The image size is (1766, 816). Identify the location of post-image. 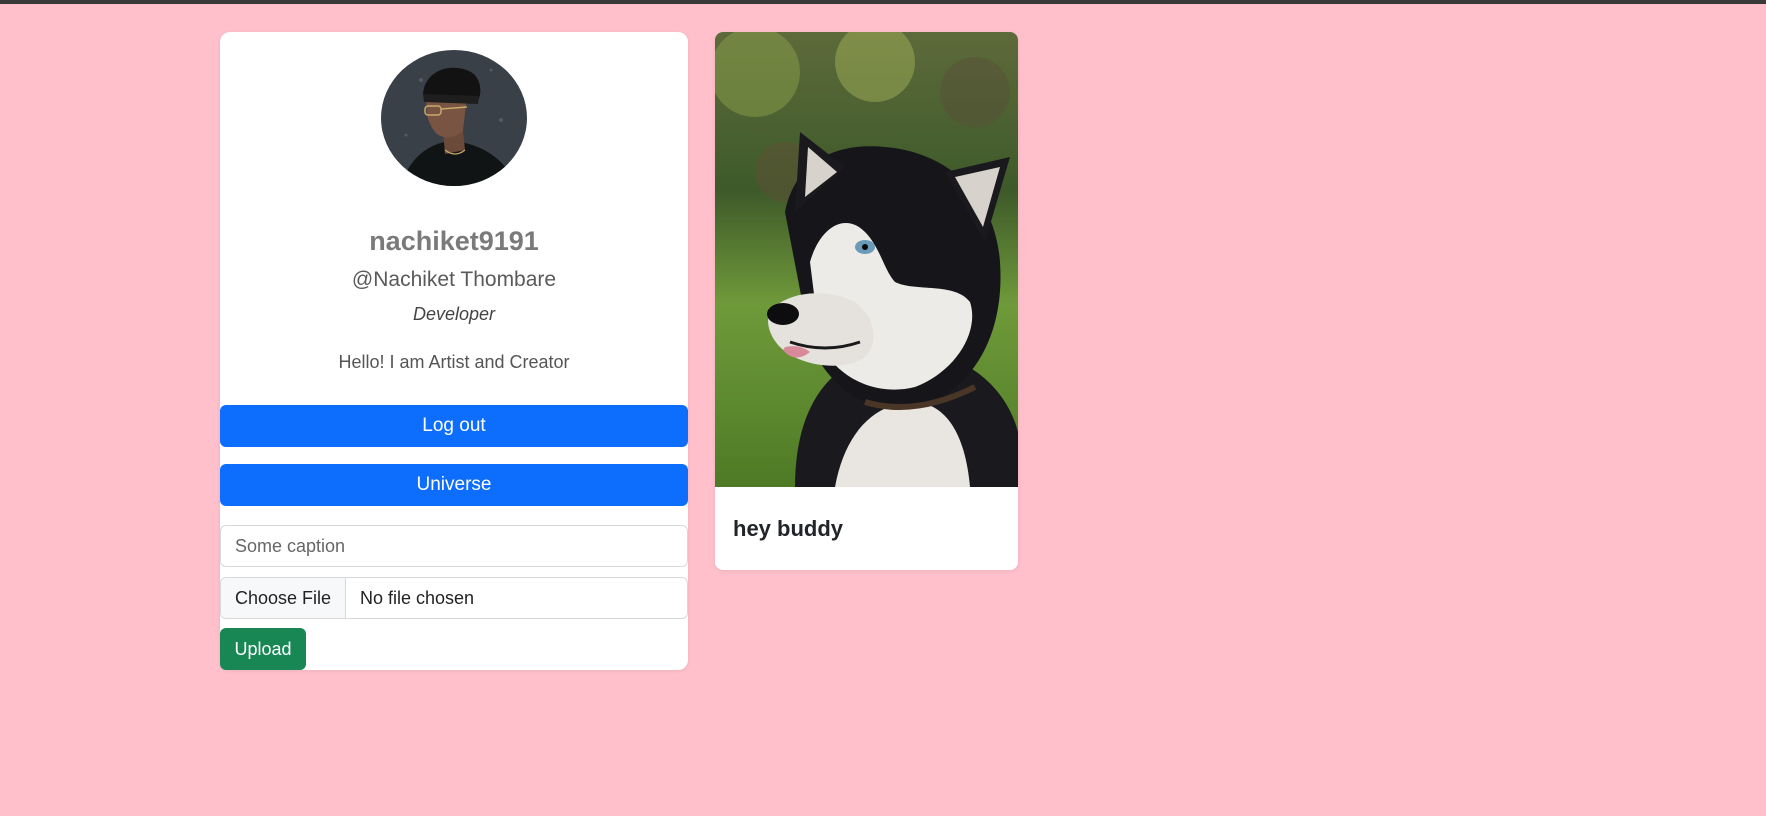
(866, 259).